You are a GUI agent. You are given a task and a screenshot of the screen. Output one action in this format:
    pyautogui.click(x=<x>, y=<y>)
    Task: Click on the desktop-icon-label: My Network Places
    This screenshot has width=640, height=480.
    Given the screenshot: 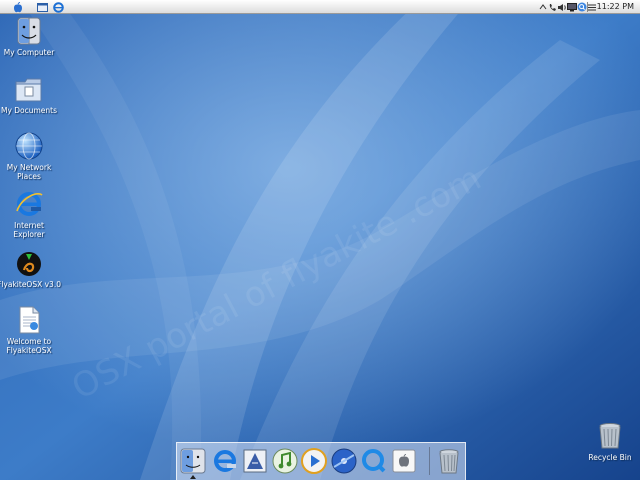 What is the action you would take?
    pyautogui.click(x=29, y=172)
    